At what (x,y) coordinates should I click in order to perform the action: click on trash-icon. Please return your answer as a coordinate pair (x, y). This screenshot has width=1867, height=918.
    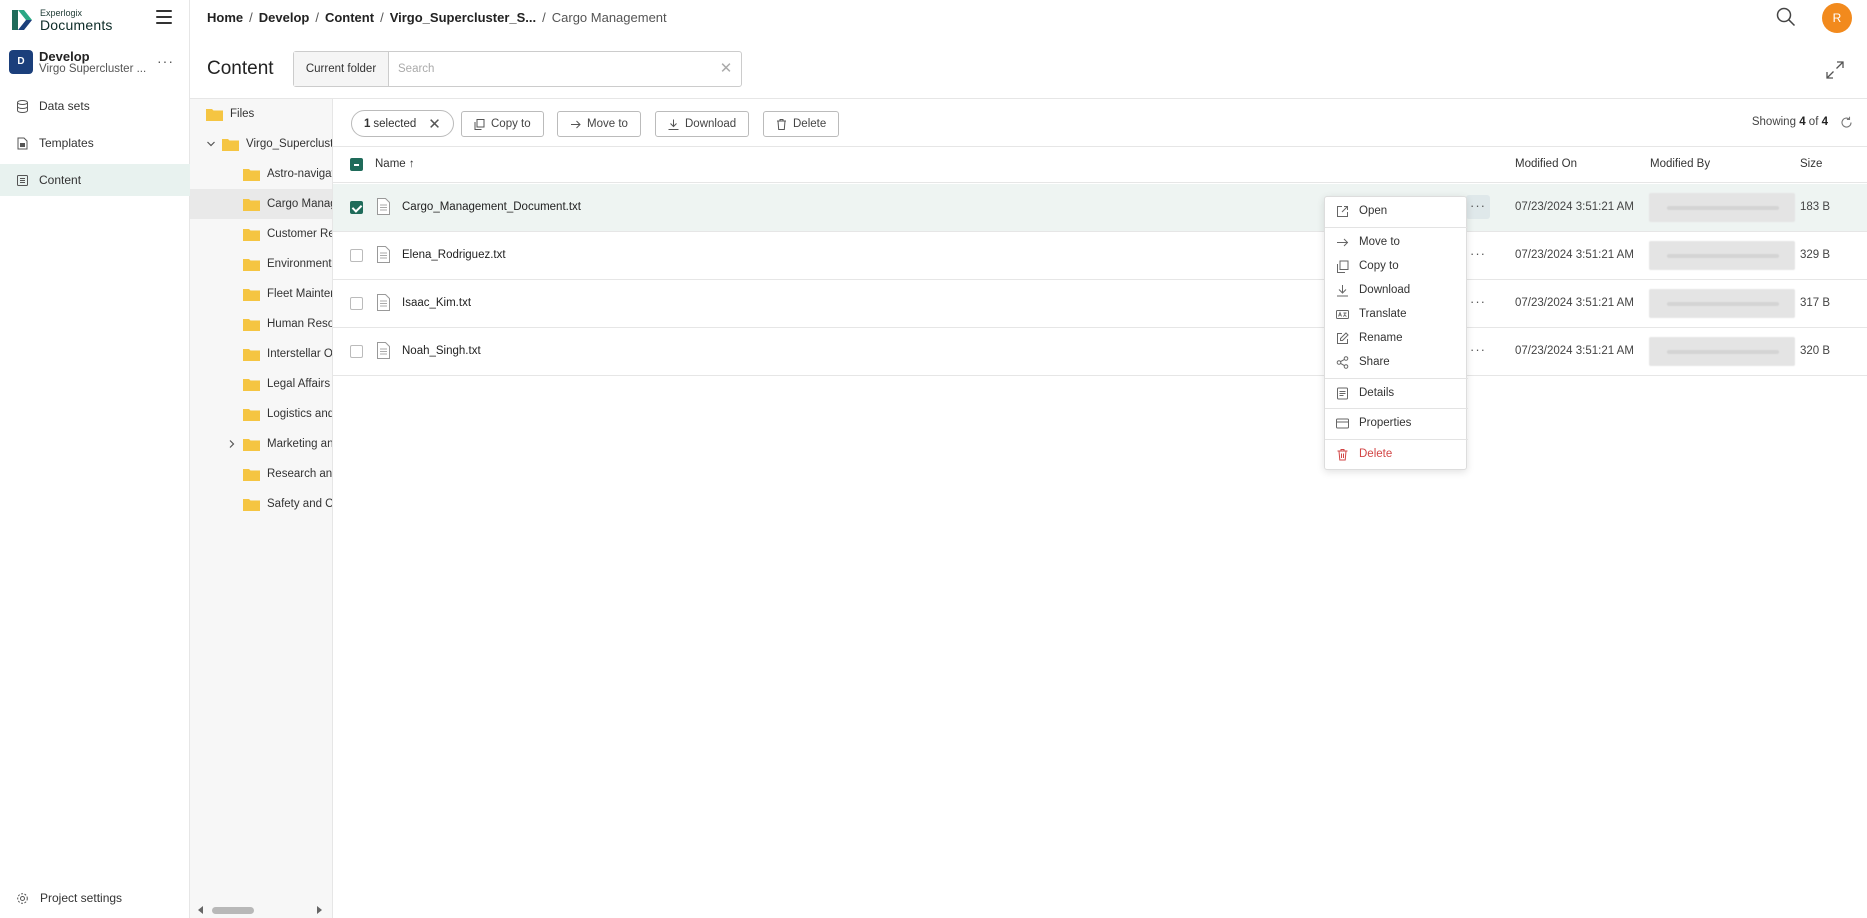
    Looking at the image, I should click on (1342, 454).